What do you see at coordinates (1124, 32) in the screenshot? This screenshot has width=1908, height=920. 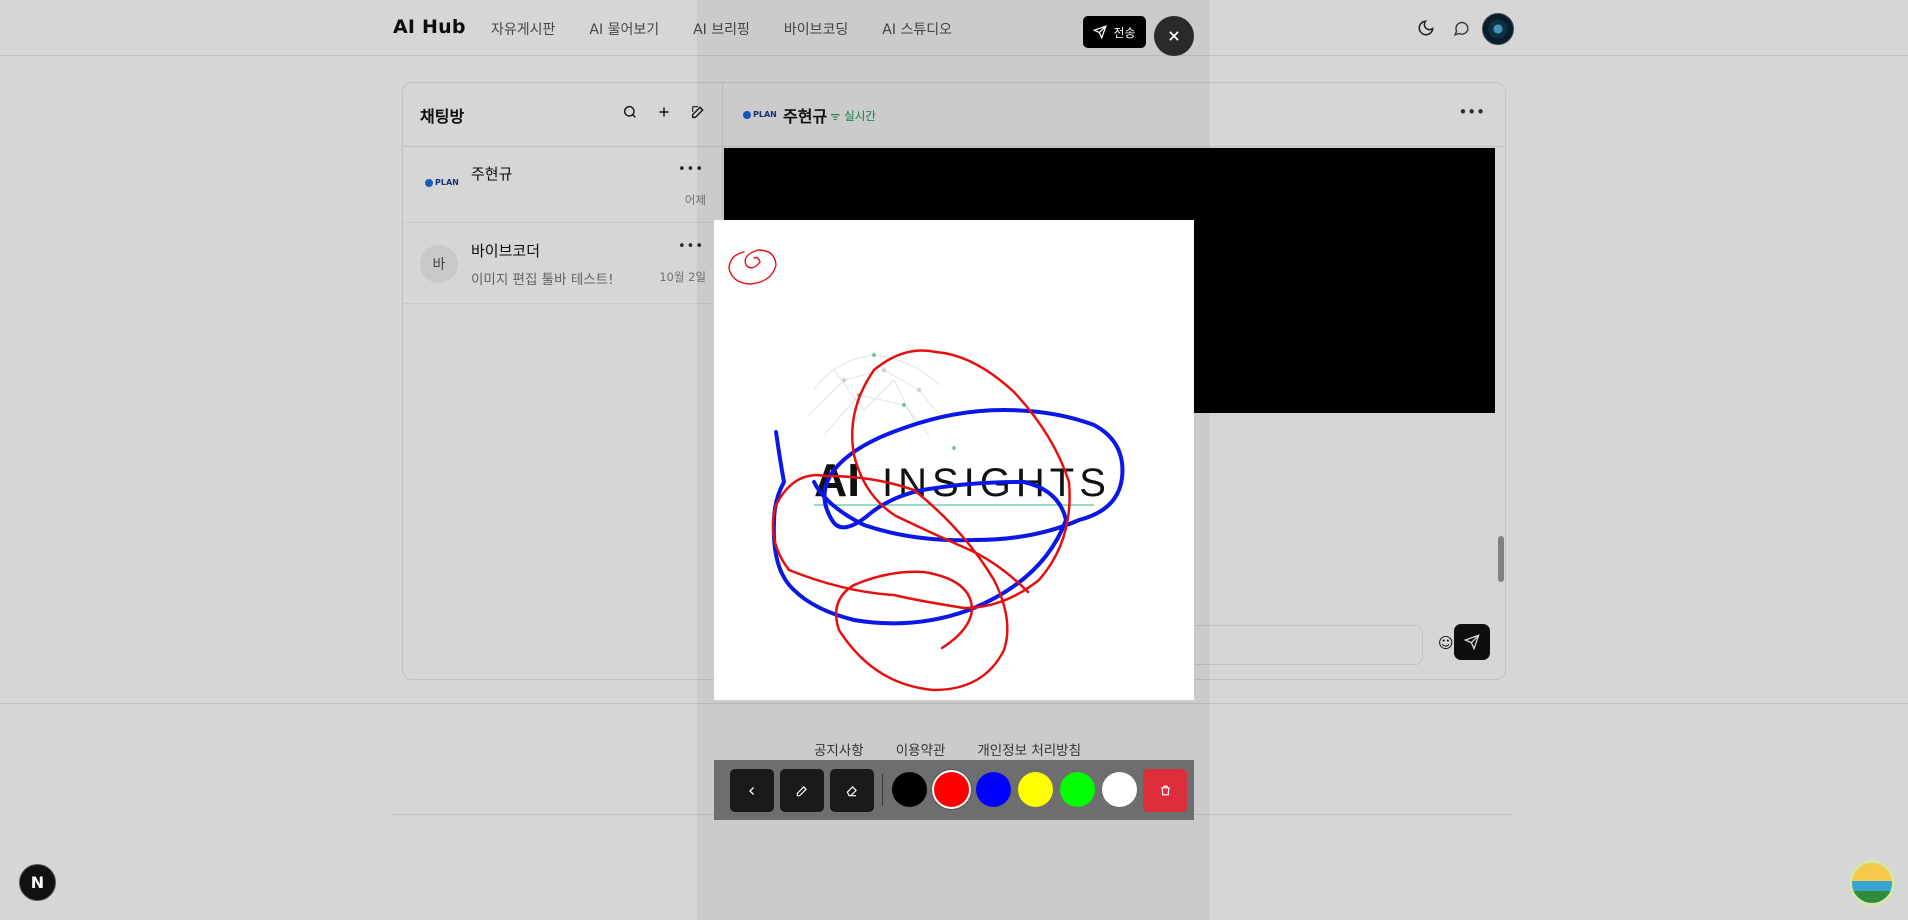 I see `send-label: 전송` at bounding box center [1124, 32].